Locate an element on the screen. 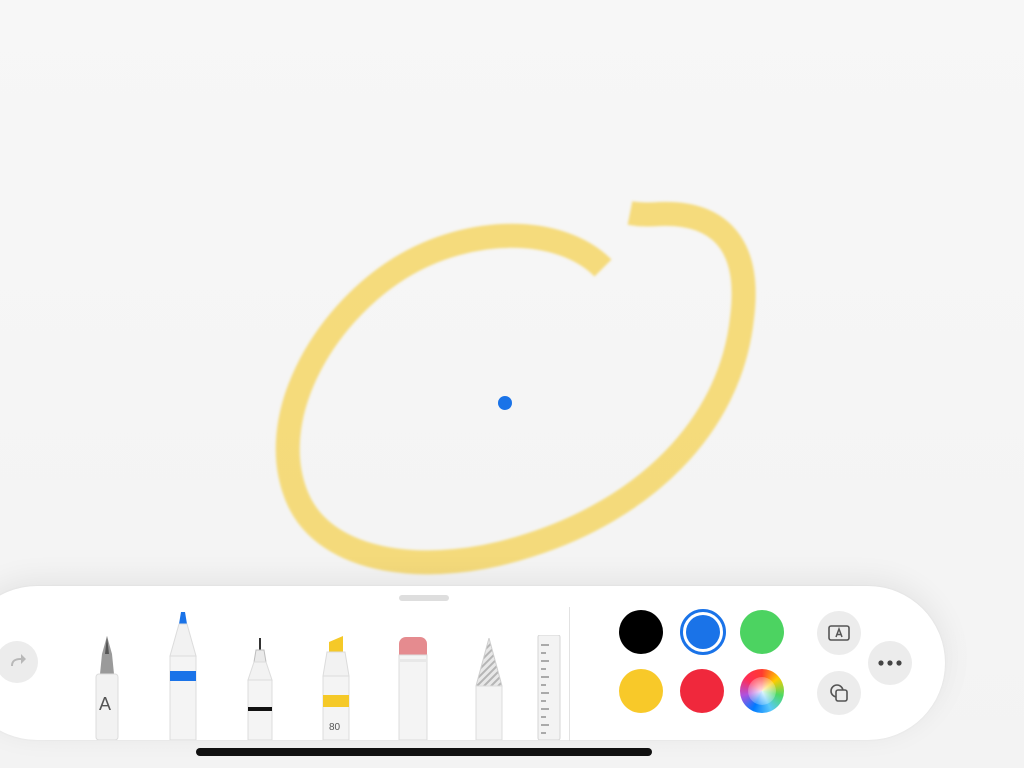 This screenshot has width=1024, height=768. marker-icon is located at coordinates (183, 676).